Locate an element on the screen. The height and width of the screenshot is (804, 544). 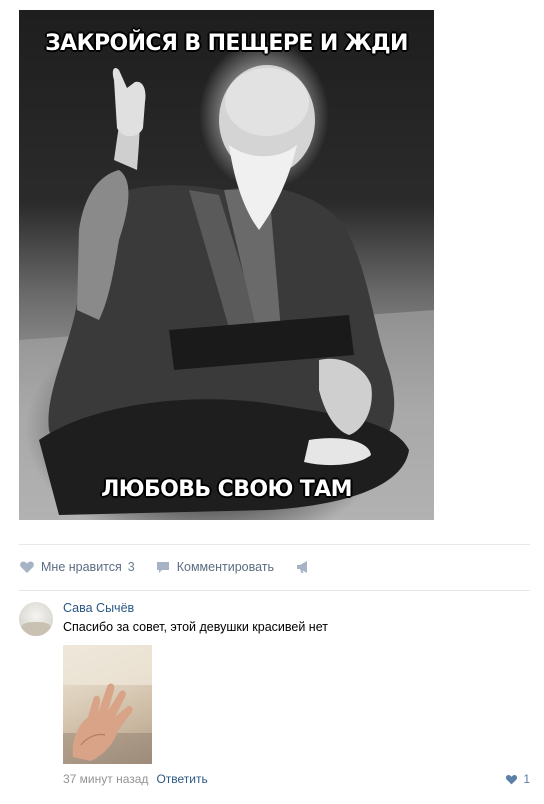
like-button: Мне нравится 3 is located at coordinates (77, 567).